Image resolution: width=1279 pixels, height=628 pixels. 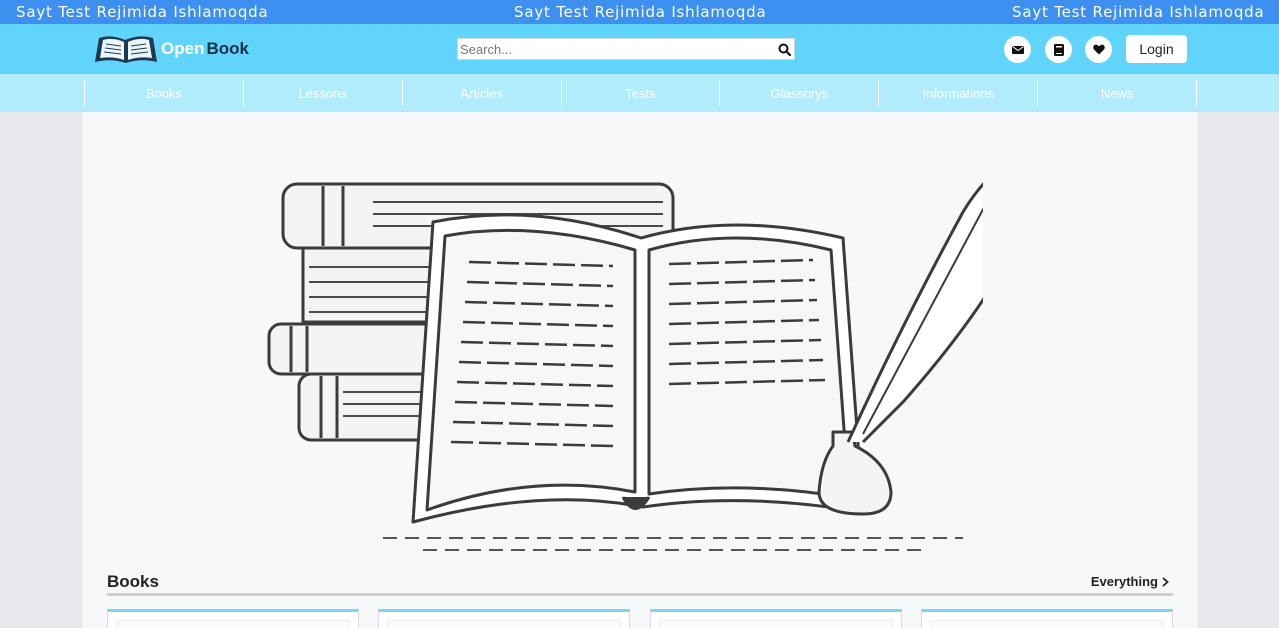 What do you see at coordinates (1118, 93) in the screenshot?
I see `nav-item-news: News` at bounding box center [1118, 93].